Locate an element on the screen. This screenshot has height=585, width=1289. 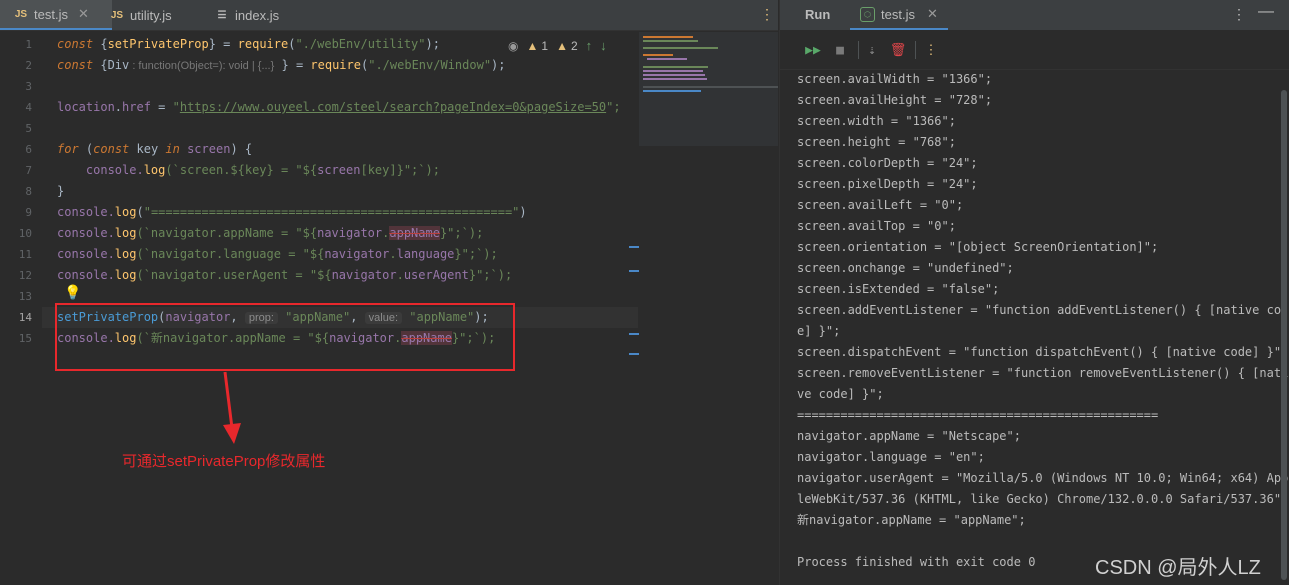
tab-test-js: JS test.js ✕ is located at coordinates (56, 15).